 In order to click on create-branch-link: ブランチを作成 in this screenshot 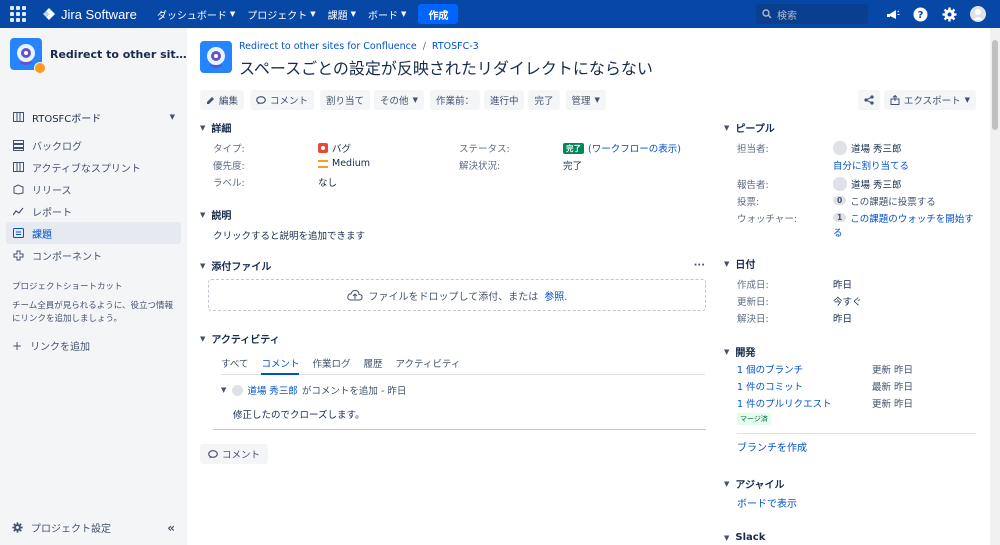, I will do `click(856, 446)`.